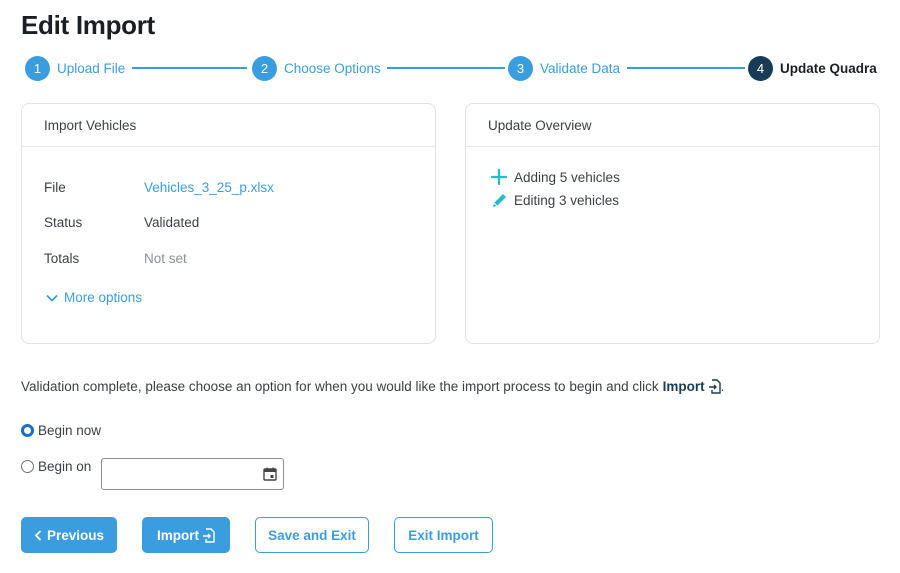 The image size is (900, 573). I want to click on begin-on-label: Begin on, so click(65, 466).